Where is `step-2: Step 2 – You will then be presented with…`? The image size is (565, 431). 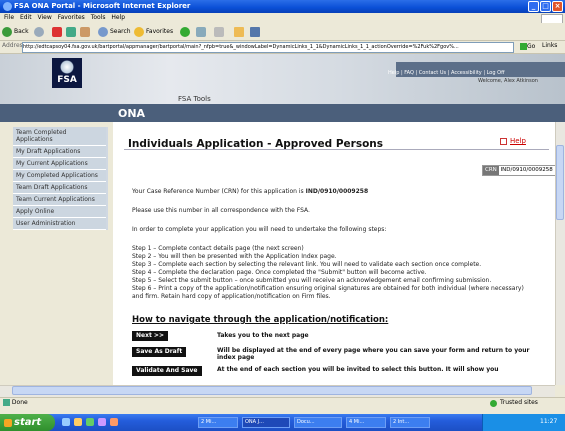
step-2: Step 2 – You will then be presented with… is located at coordinates (234, 256).